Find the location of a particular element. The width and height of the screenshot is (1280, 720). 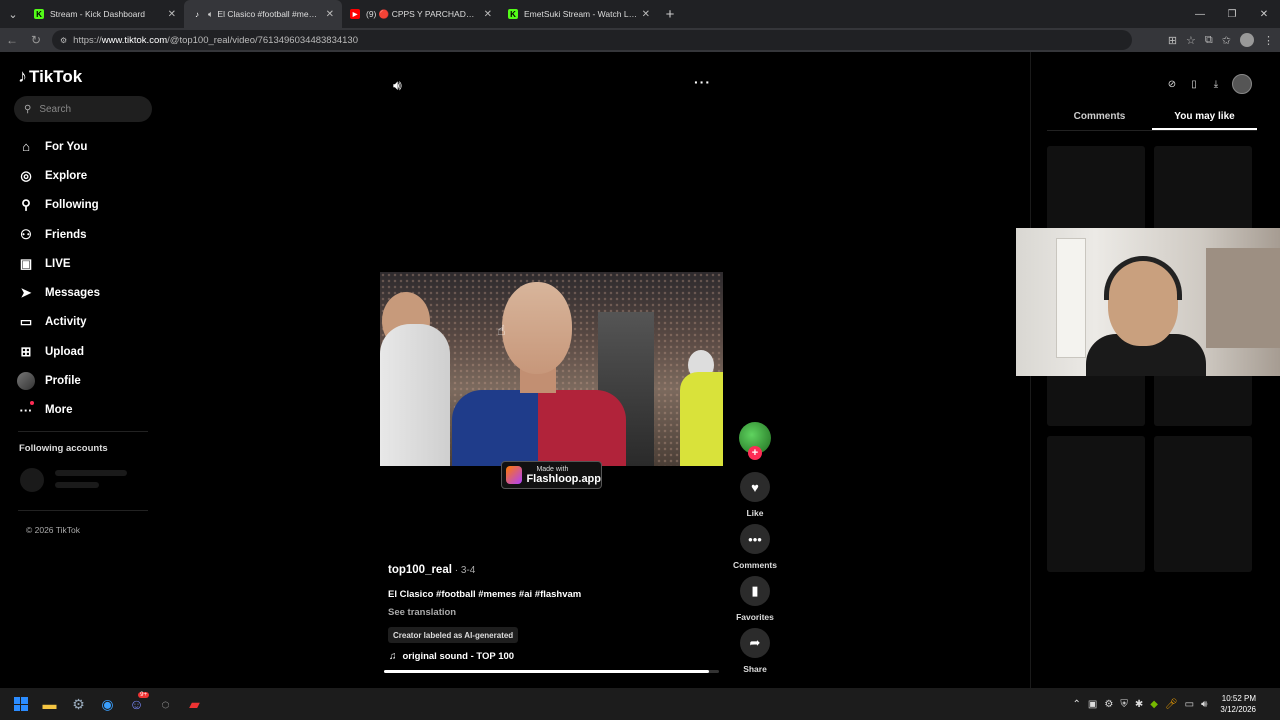

youtube-favicon-icon: ▶ is located at coordinates (355, 14).